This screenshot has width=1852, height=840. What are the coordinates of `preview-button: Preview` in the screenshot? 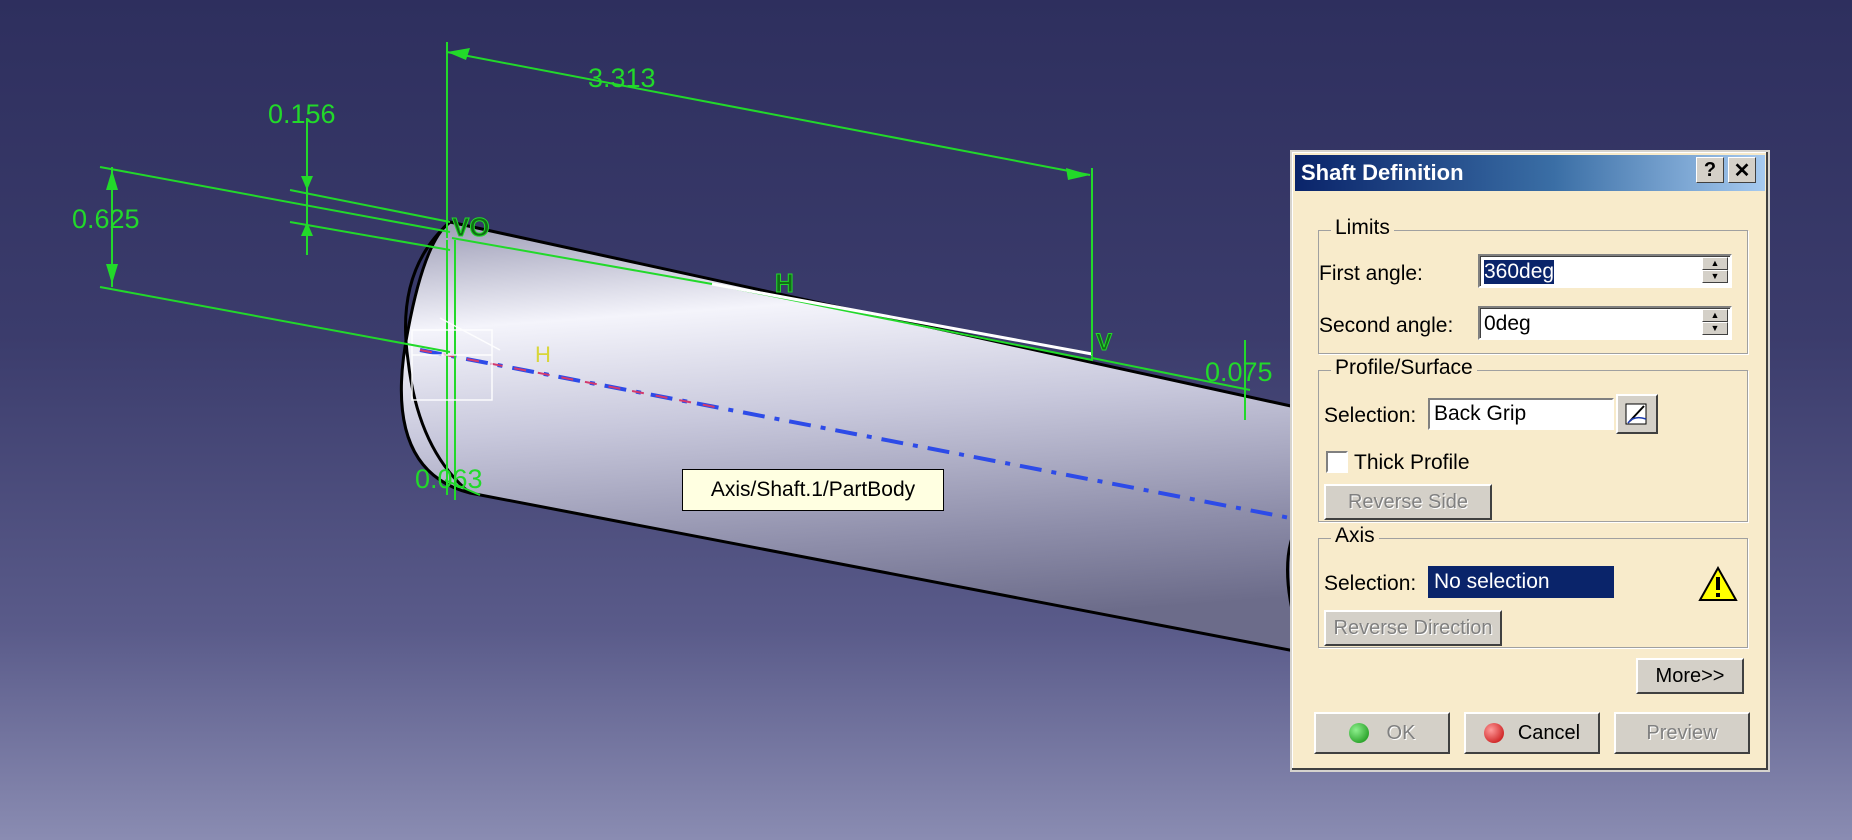 It's located at (1682, 733).